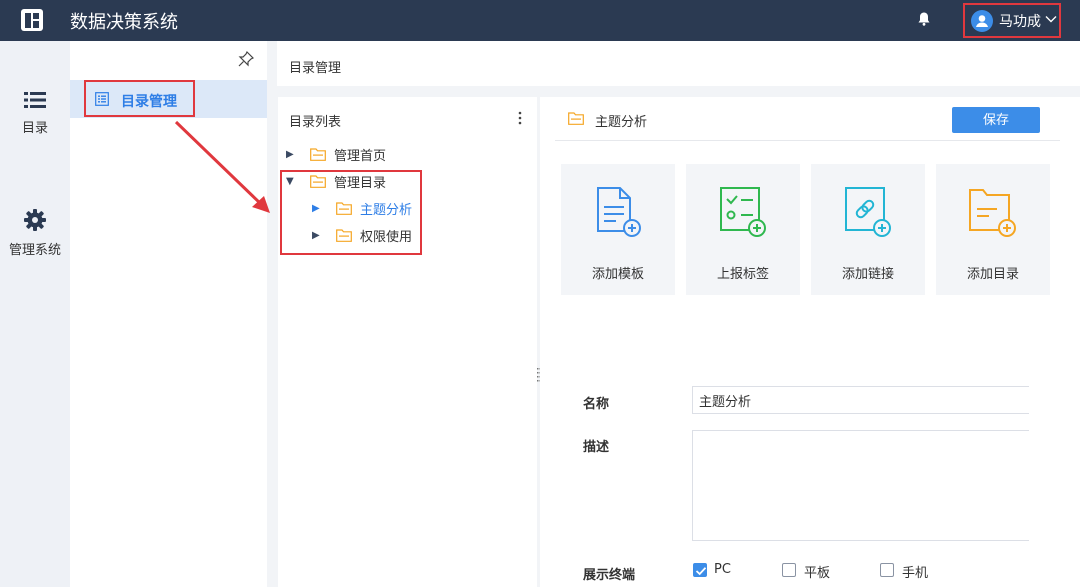 Image resolution: width=1080 pixels, height=587 pixels. What do you see at coordinates (596, 404) in the screenshot?
I see `name-label: 名称` at bounding box center [596, 404].